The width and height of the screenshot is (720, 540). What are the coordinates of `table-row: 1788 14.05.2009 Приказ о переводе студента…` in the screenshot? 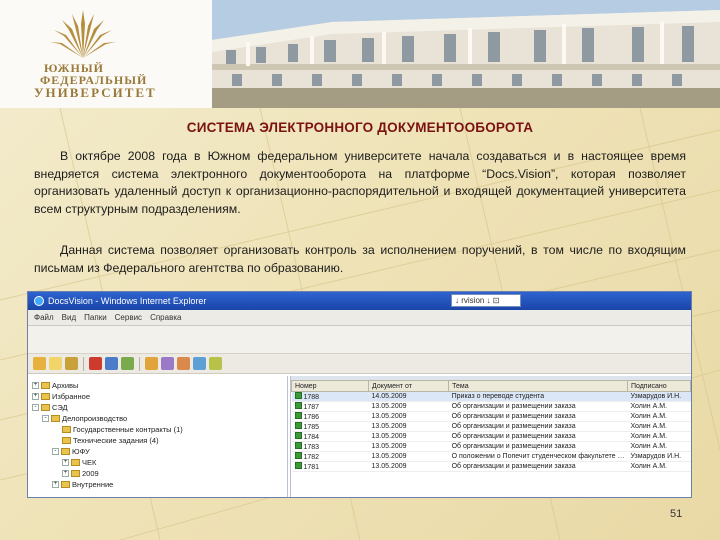 It's located at (491, 396).